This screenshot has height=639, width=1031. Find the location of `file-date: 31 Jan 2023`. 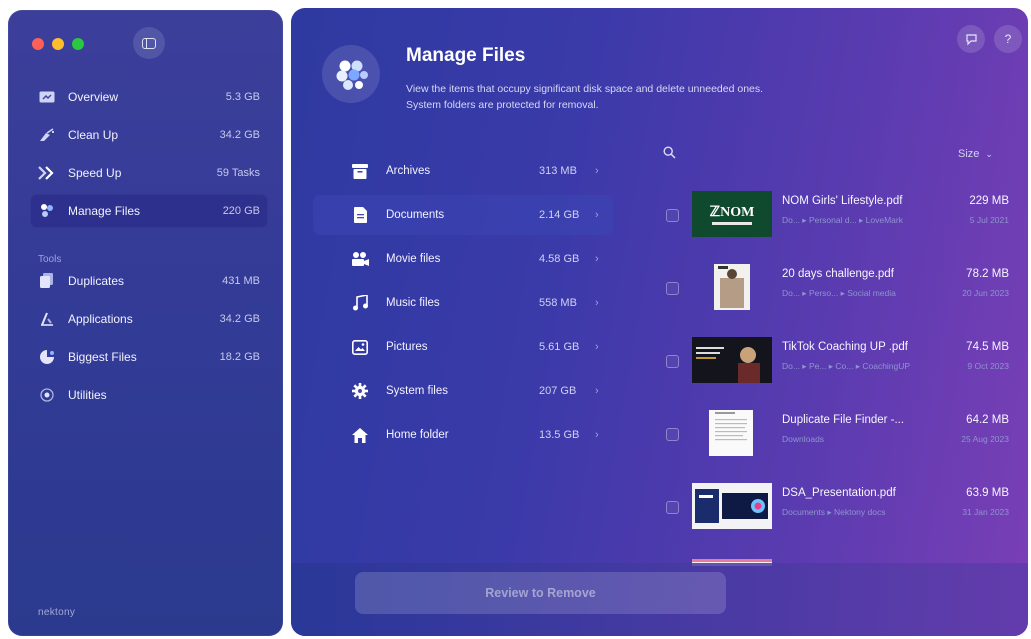

file-date: 31 Jan 2023 is located at coordinates (985, 512).